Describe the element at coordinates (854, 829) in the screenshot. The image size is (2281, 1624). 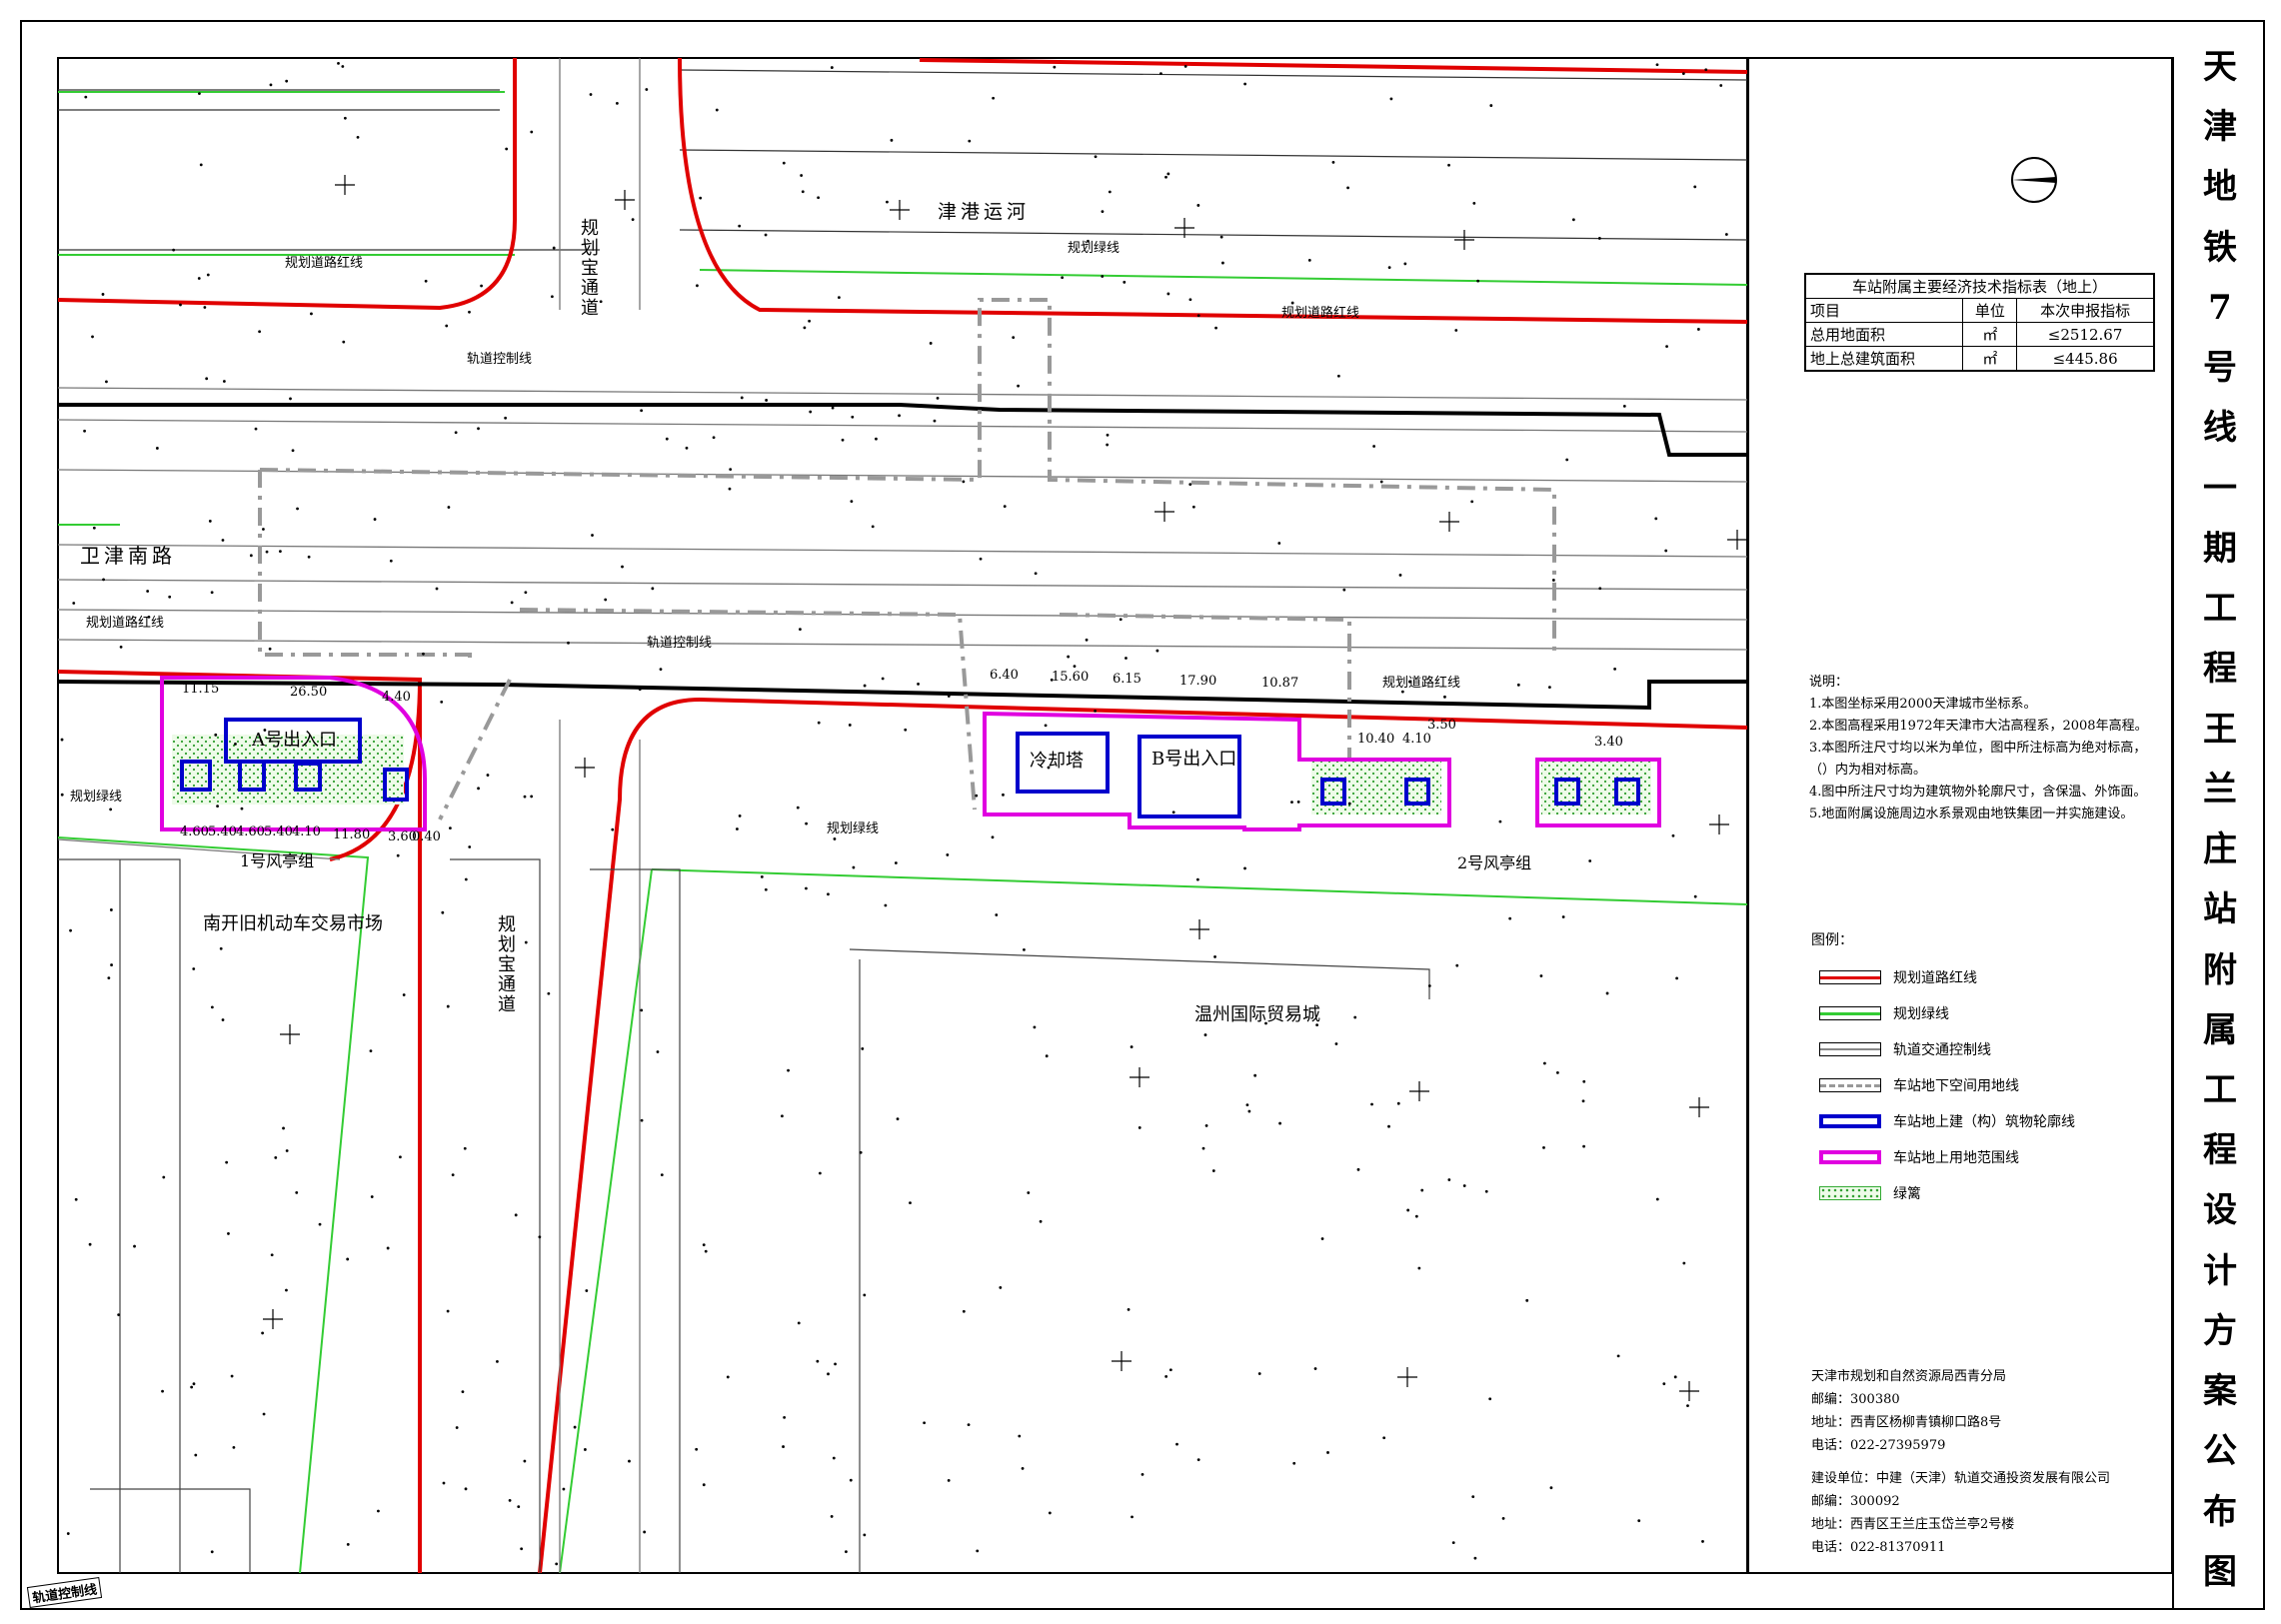
I see `label-green-line-3: 规划绿线` at that location.